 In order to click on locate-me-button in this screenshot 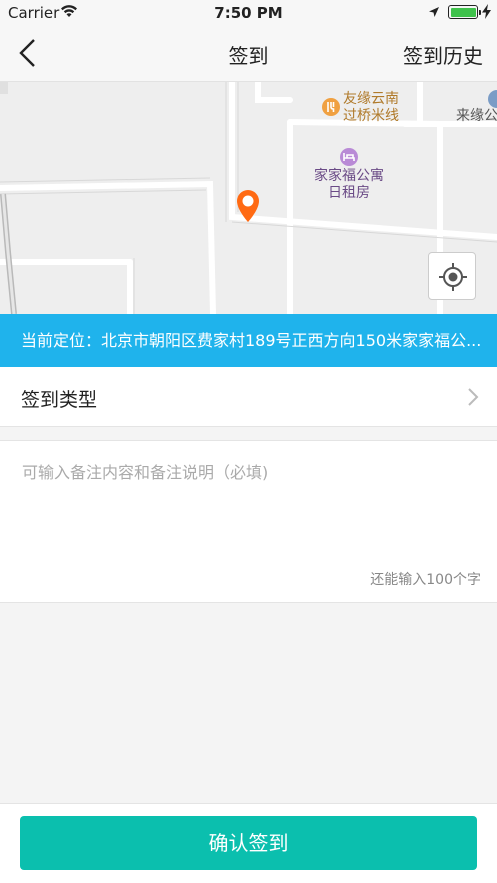, I will do `click(452, 276)`.